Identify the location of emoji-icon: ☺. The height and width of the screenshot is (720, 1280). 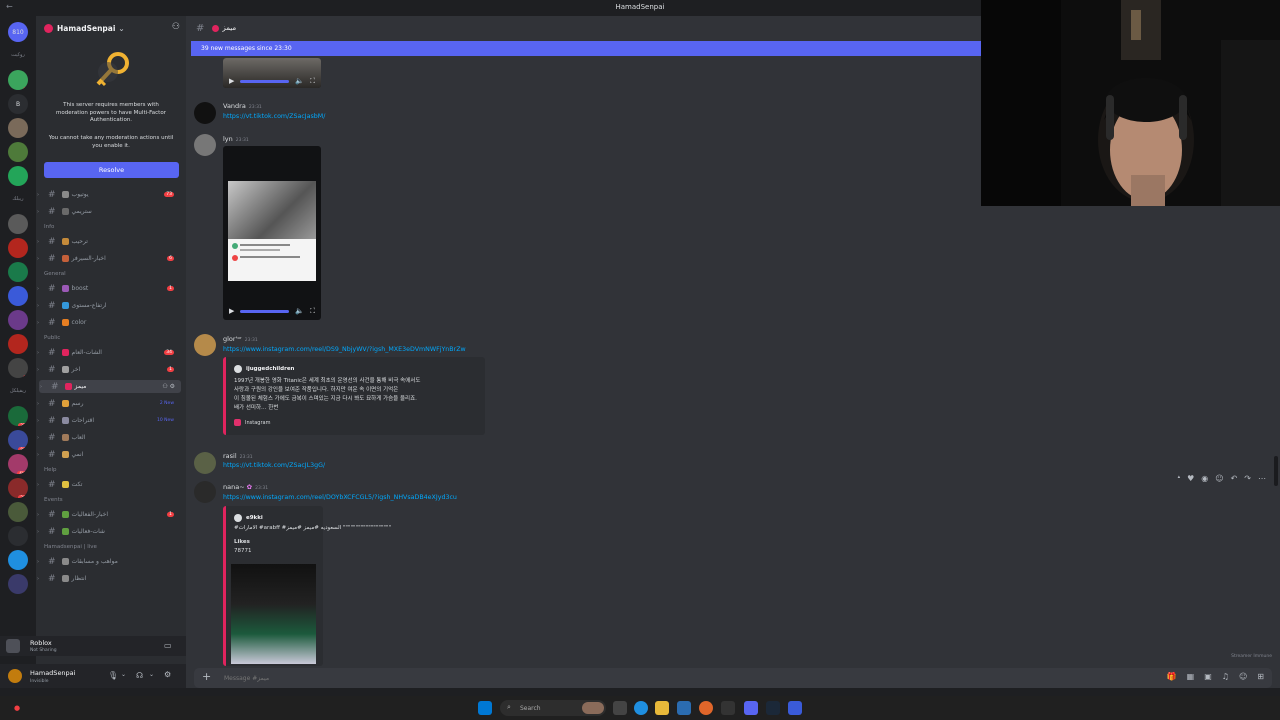
(1243, 676).